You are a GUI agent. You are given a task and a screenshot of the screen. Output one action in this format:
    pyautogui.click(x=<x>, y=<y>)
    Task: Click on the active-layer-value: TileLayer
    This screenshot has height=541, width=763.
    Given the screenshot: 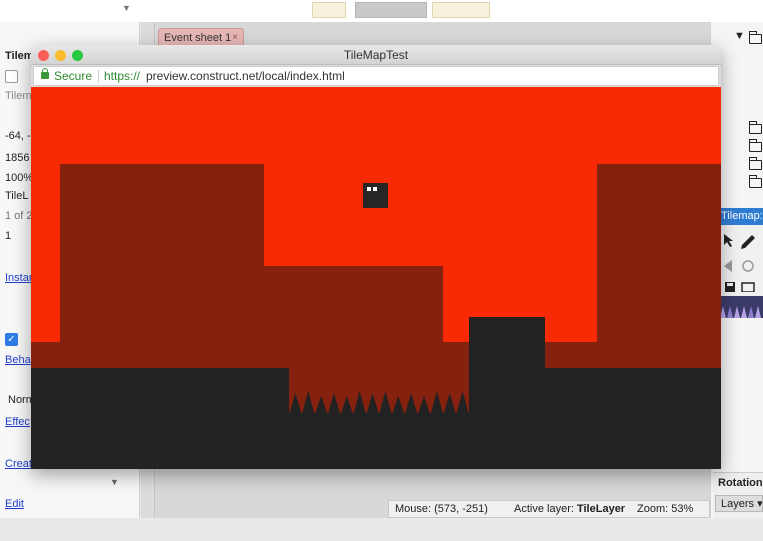 What is the action you would take?
    pyautogui.click(x=601, y=509)
    